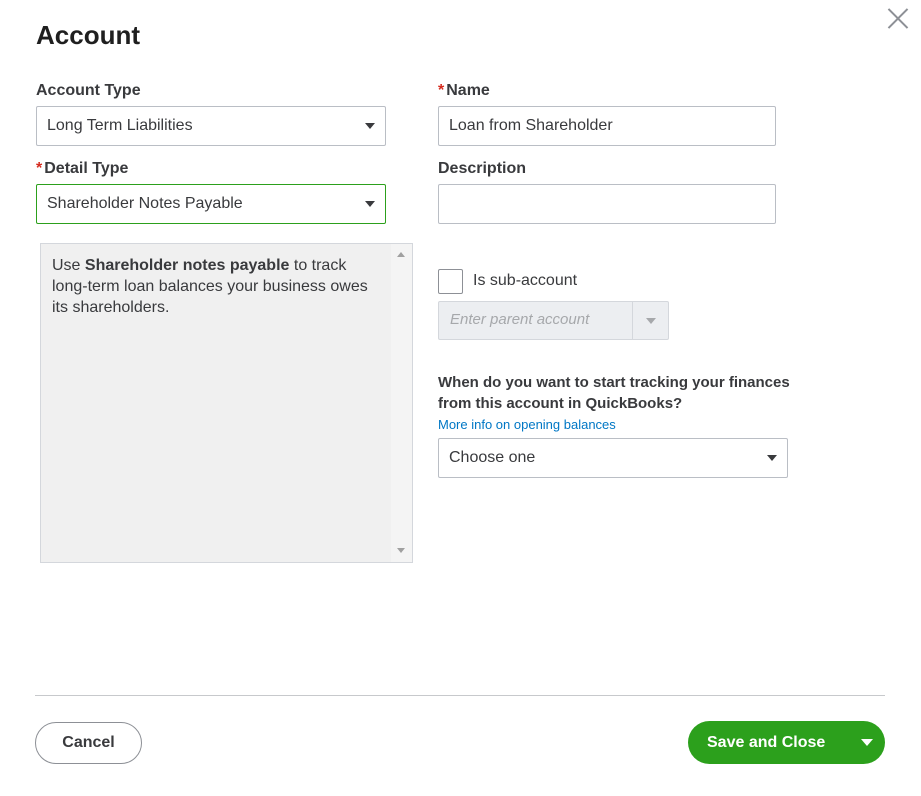 The image size is (921, 796). Describe the element at coordinates (187, 265) in the screenshot. I see `help-bold-term: Shareholder notes payable` at that location.